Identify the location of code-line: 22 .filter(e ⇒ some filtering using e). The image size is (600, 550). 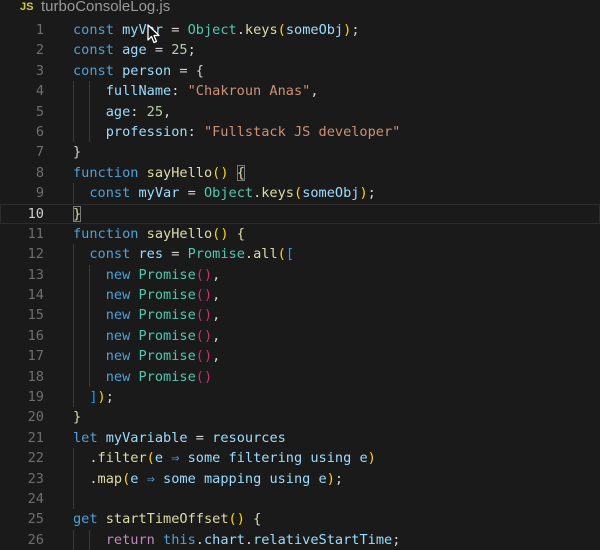
(300, 458).